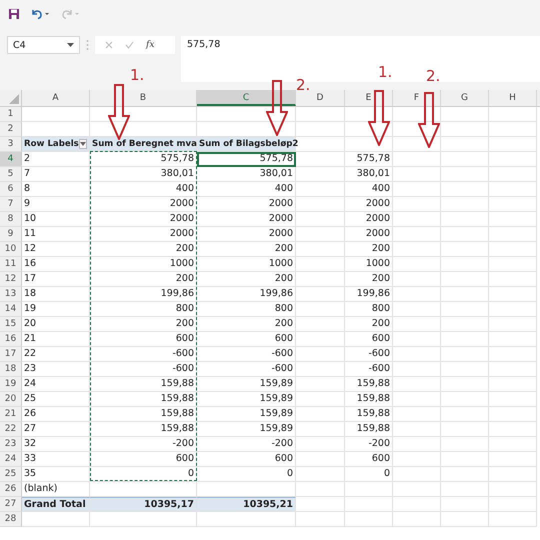 This screenshot has width=540, height=540. I want to click on row-header: 15, so click(11, 324).